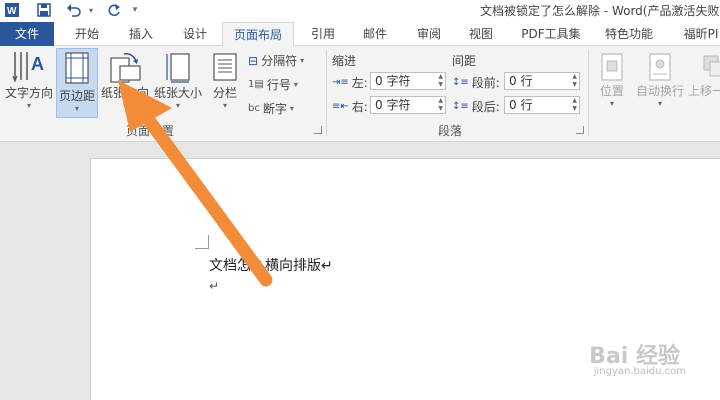 Image resolution: width=720 pixels, height=400 pixels. Describe the element at coordinates (612, 67) in the screenshot. I see `position-icon` at that location.